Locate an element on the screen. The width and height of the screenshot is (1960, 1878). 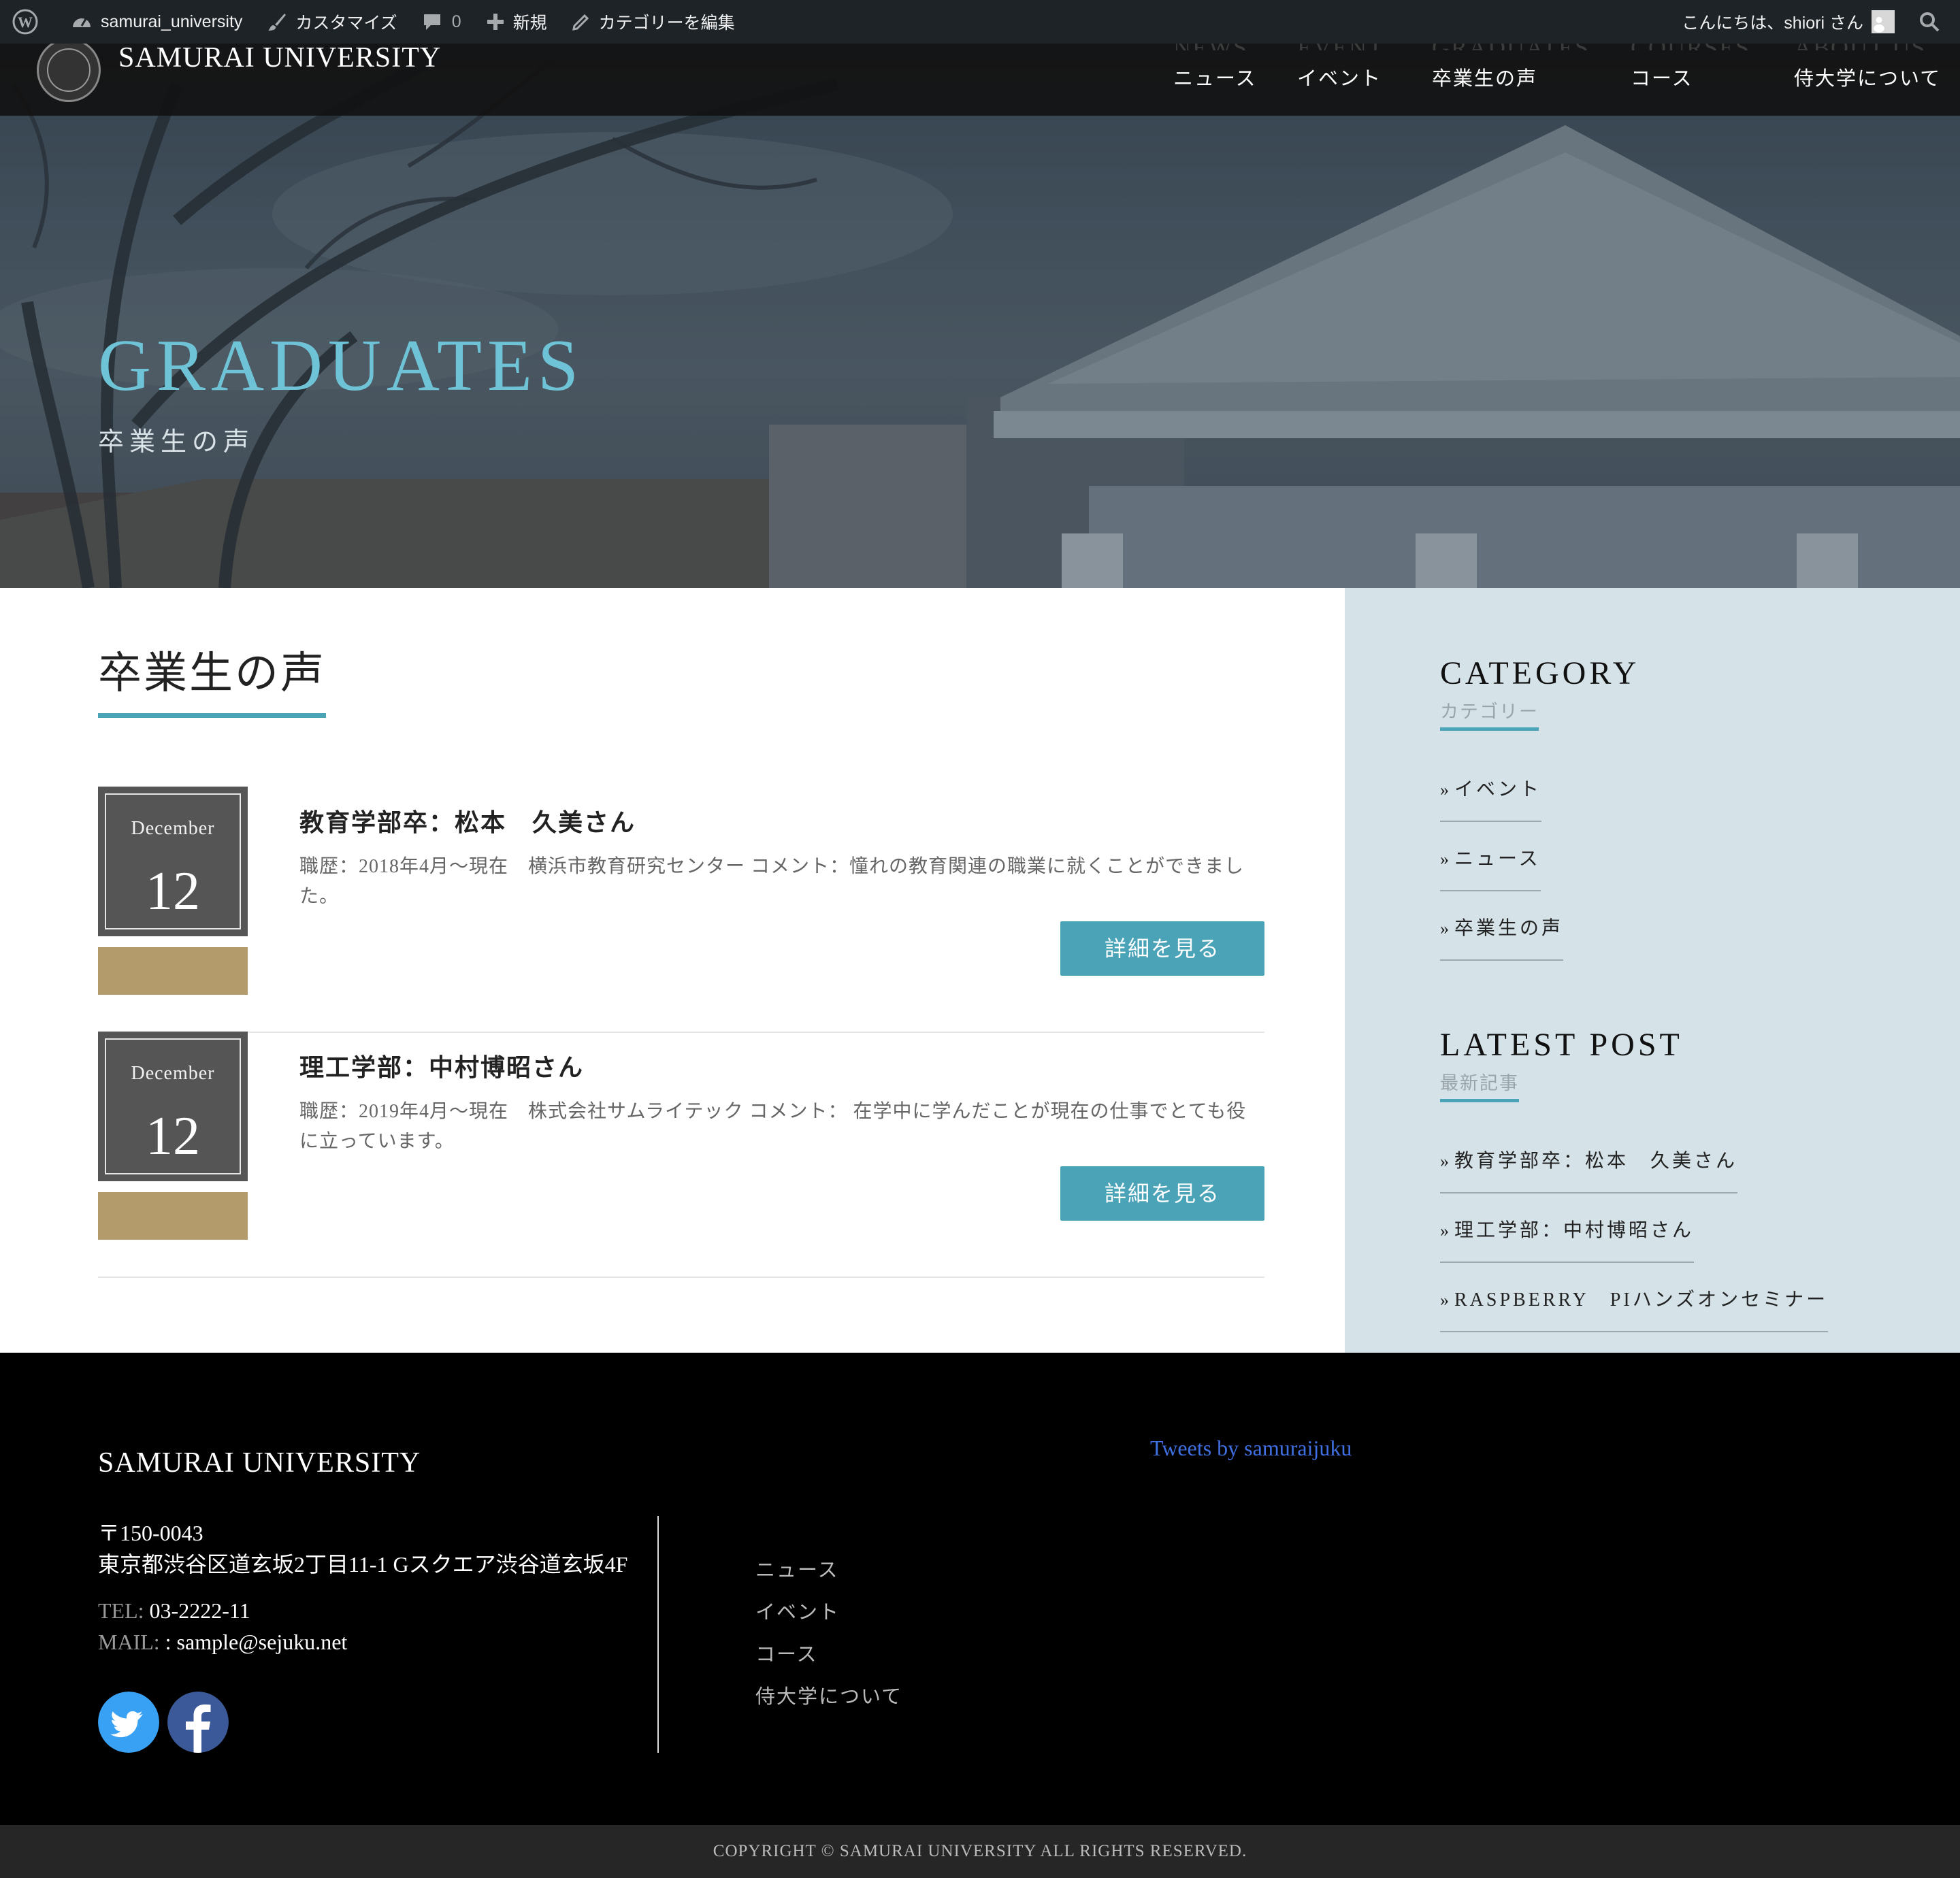
sidebar-item-label: イベント is located at coordinates (1498, 789).